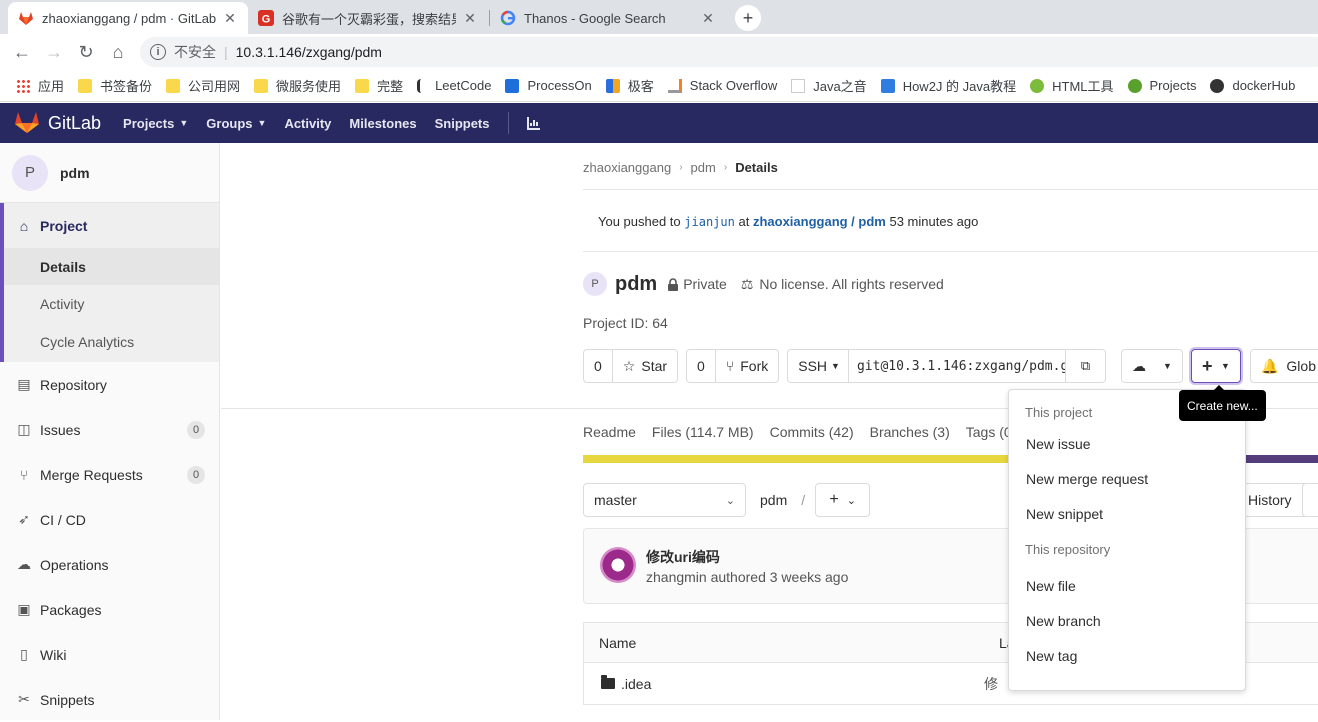 The height and width of the screenshot is (722, 1318). What do you see at coordinates (40, 85) in the screenshot?
I see `bookmark-apps: 应用` at bounding box center [40, 85].